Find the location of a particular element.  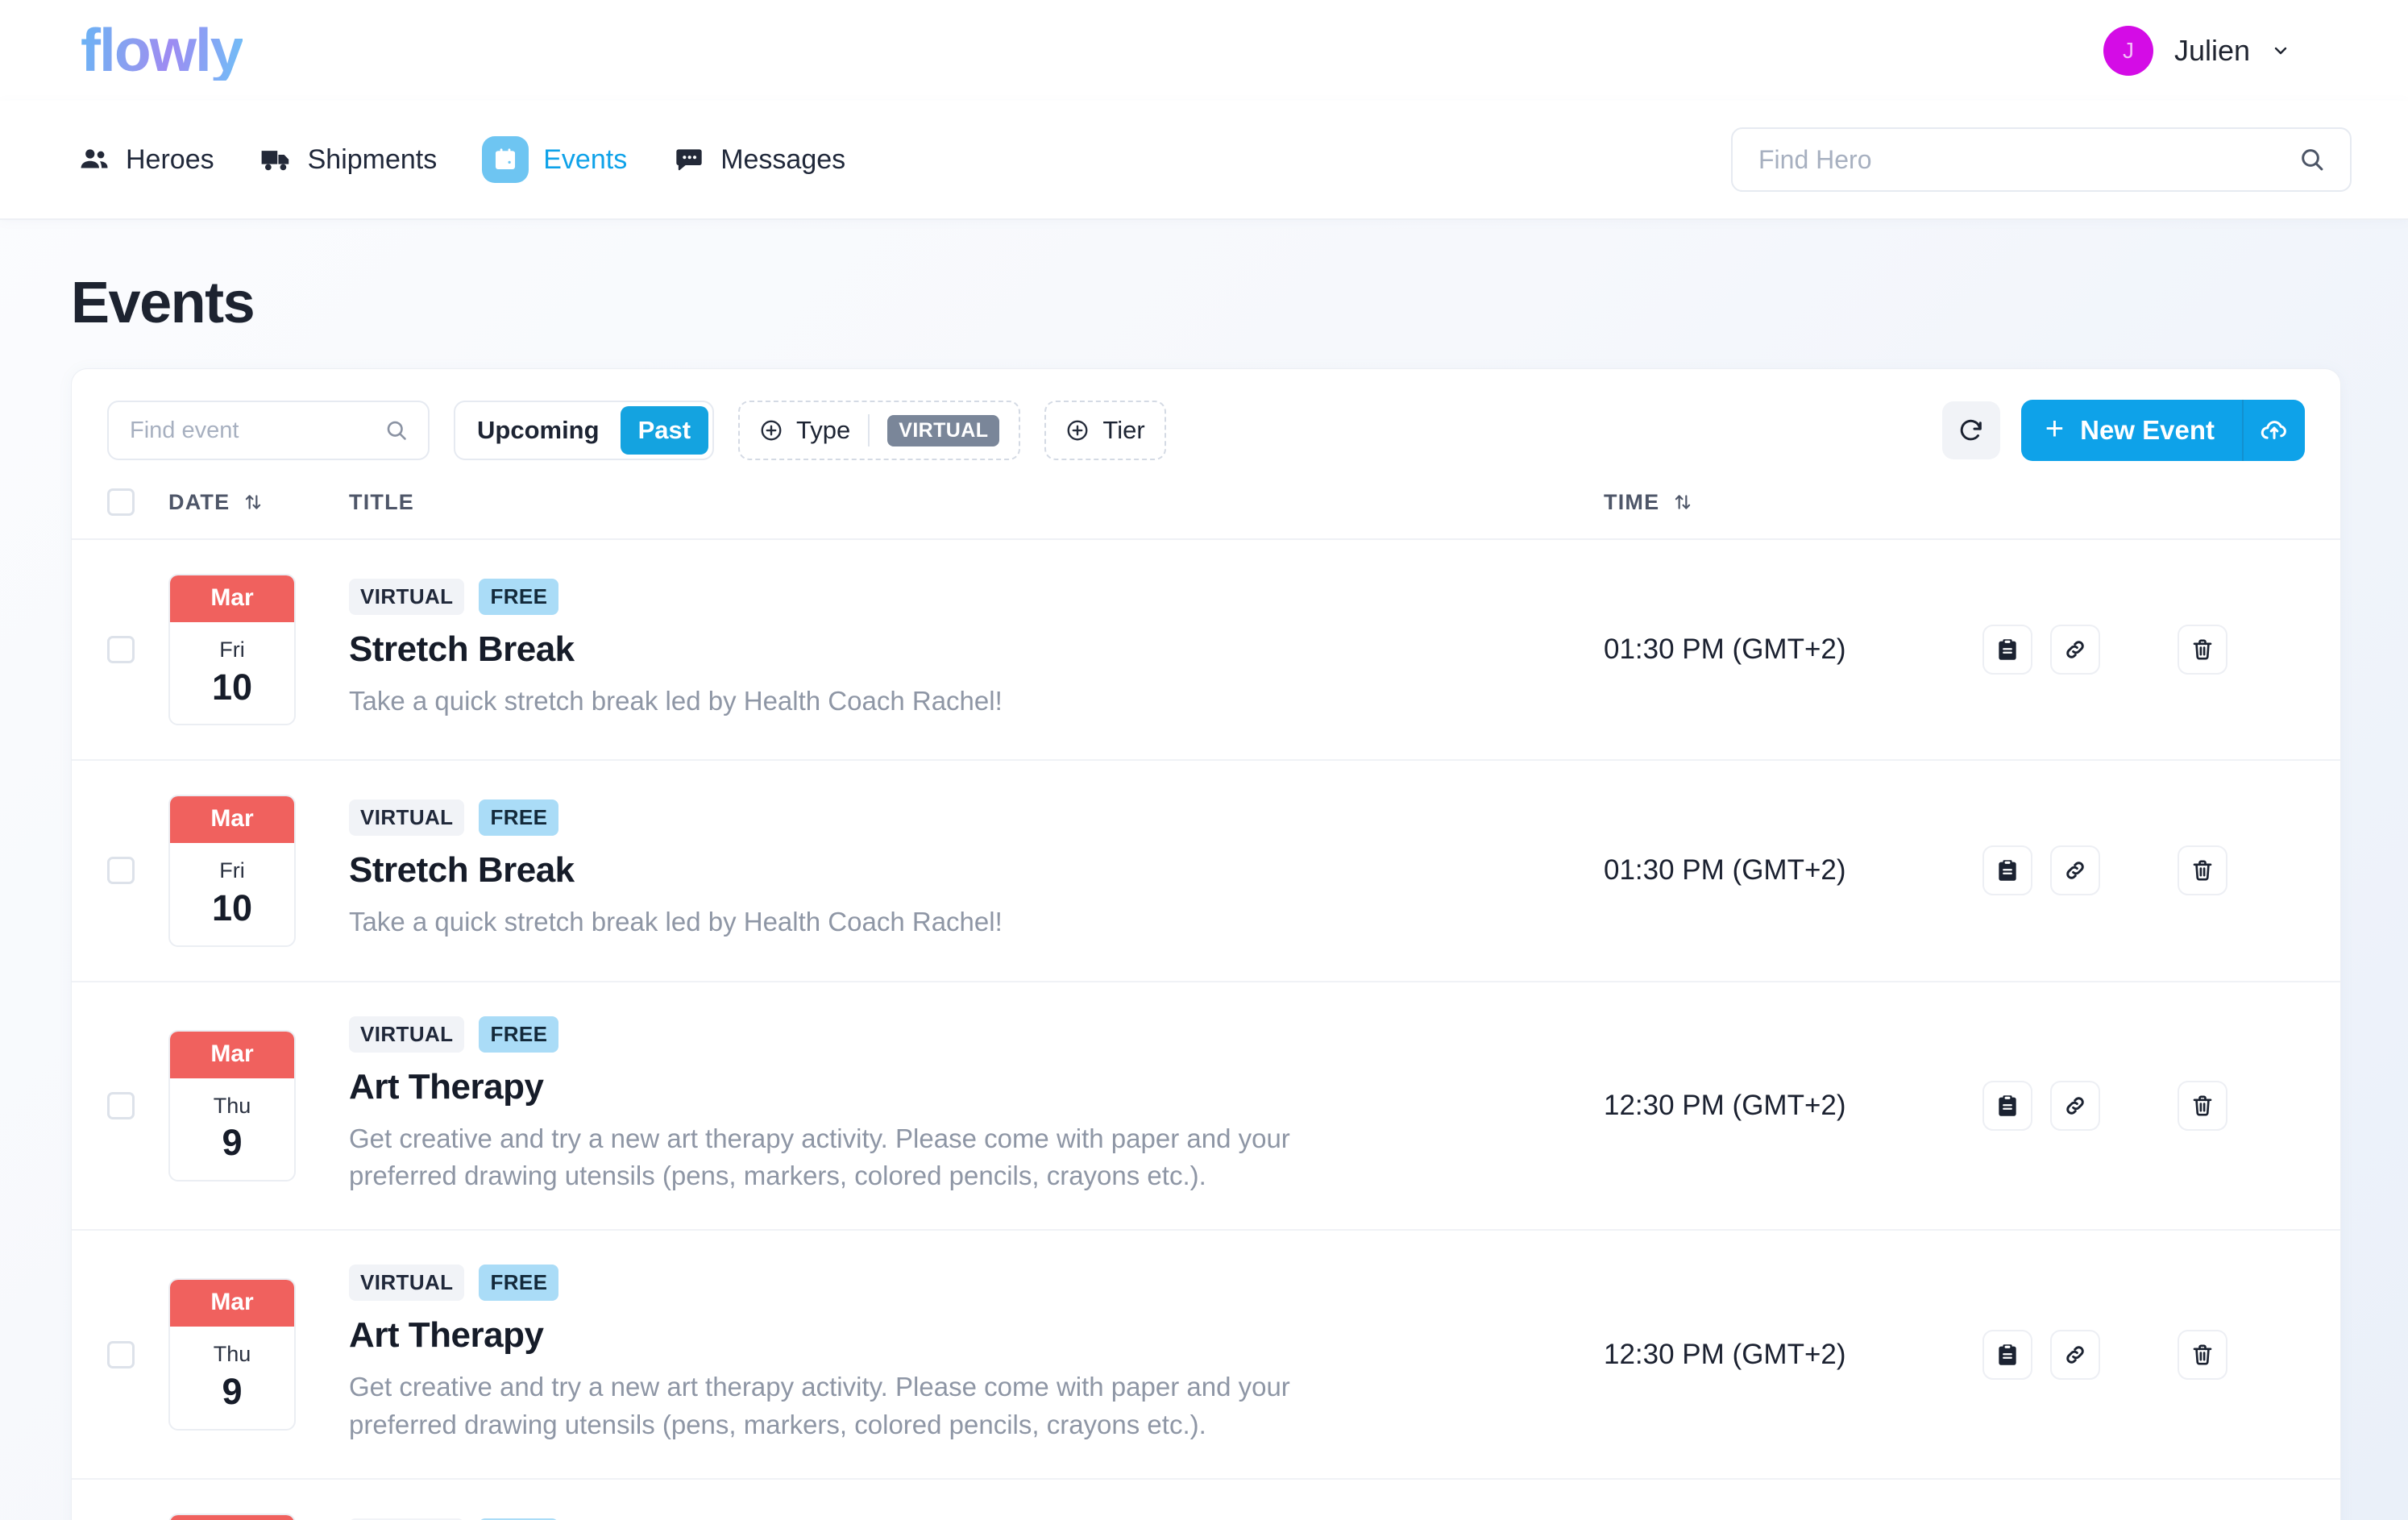

hero-search is located at coordinates (2041, 159).